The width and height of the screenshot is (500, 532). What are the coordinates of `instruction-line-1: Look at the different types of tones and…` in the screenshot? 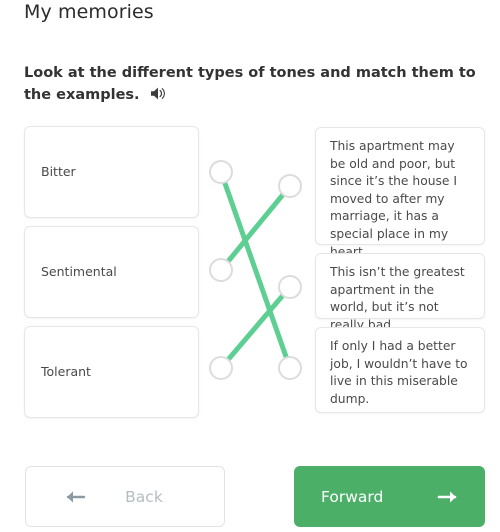 It's located at (250, 73).